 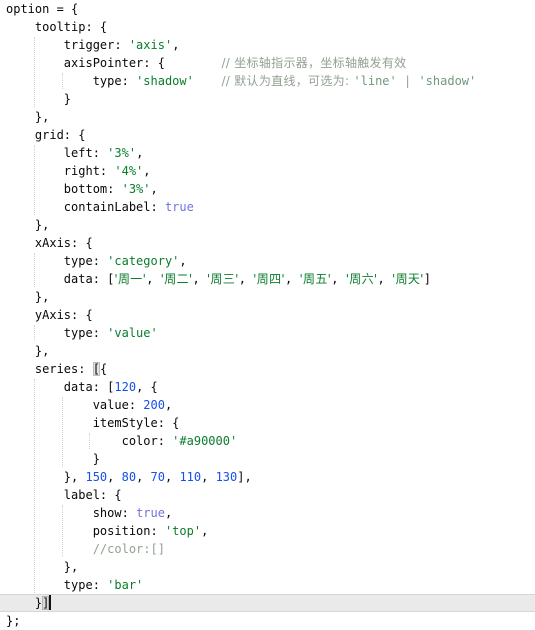 I want to click on code-line: data: [120, {, so click(x=267, y=387).